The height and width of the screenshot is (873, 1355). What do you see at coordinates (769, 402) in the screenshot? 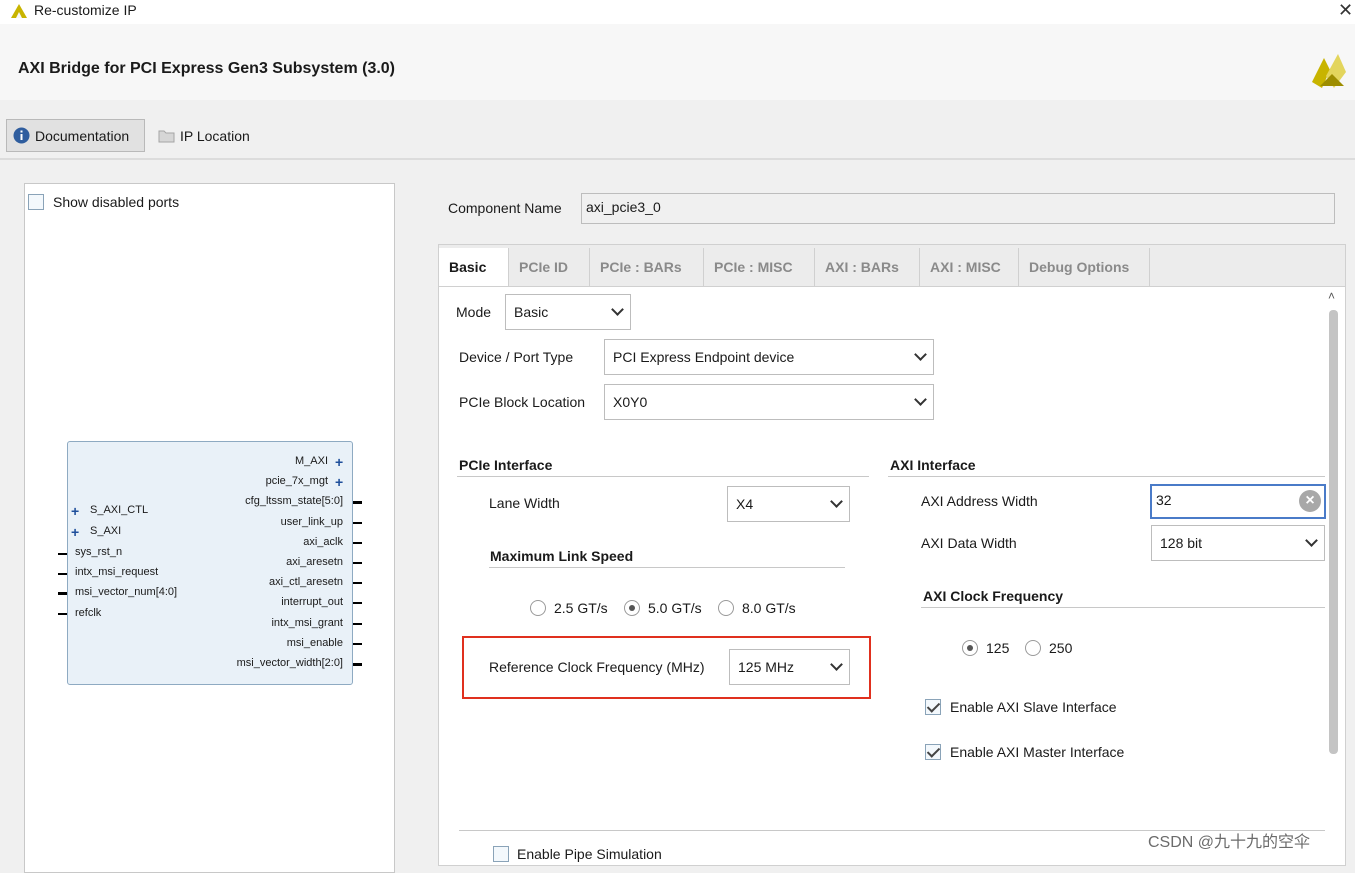
I see `pcie-block-location-select: X0Y0` at bounding box center [769, 402].